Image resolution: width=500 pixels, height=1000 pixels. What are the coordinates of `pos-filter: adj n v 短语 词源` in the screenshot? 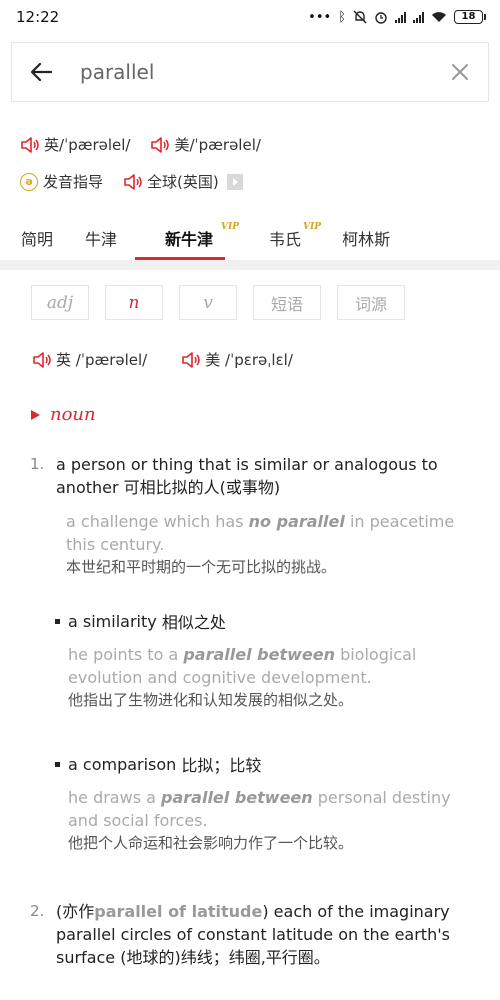 It's located at (218, 302).